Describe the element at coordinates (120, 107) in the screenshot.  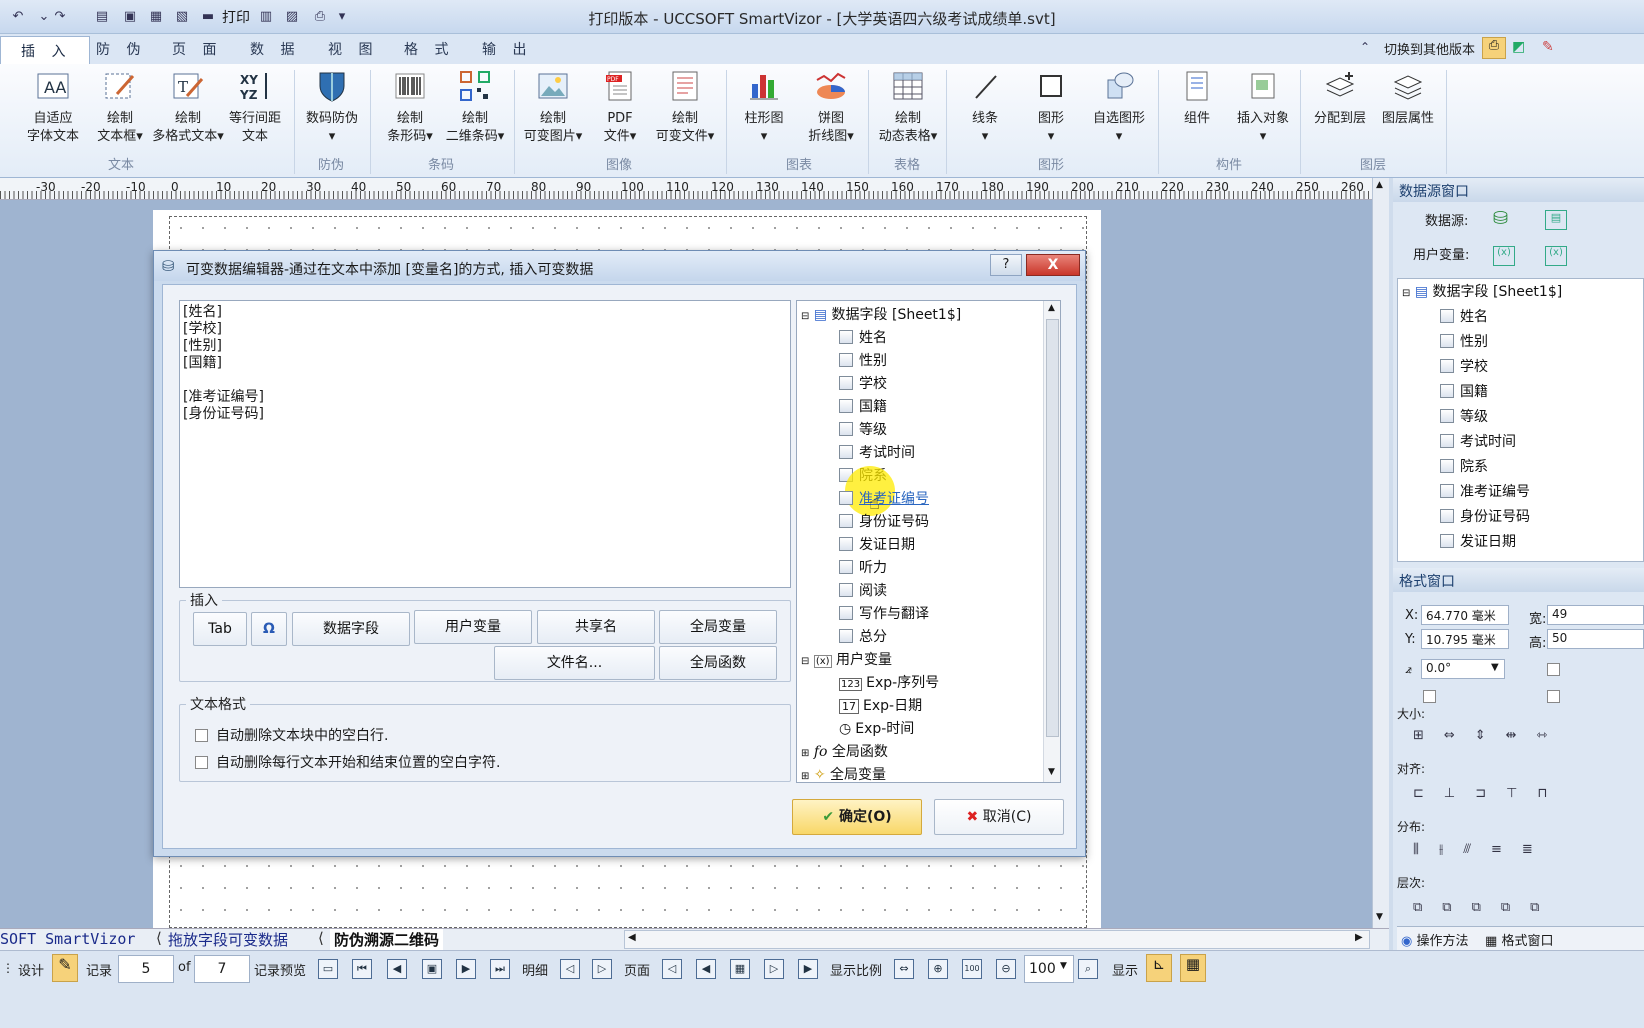
I see `draw-textbox-button: 绘制 文本框▾` at that location.